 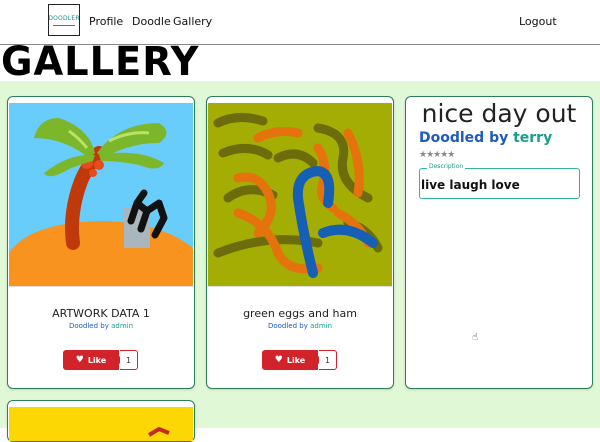 I want to click on detail-title: nice day out, so click(x=499, y=113).